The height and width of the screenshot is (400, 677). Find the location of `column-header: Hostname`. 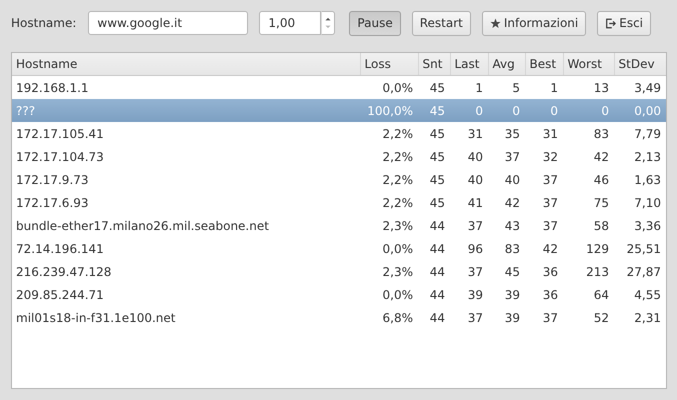

column-header: Hostname is located at coordinates (186, 64).